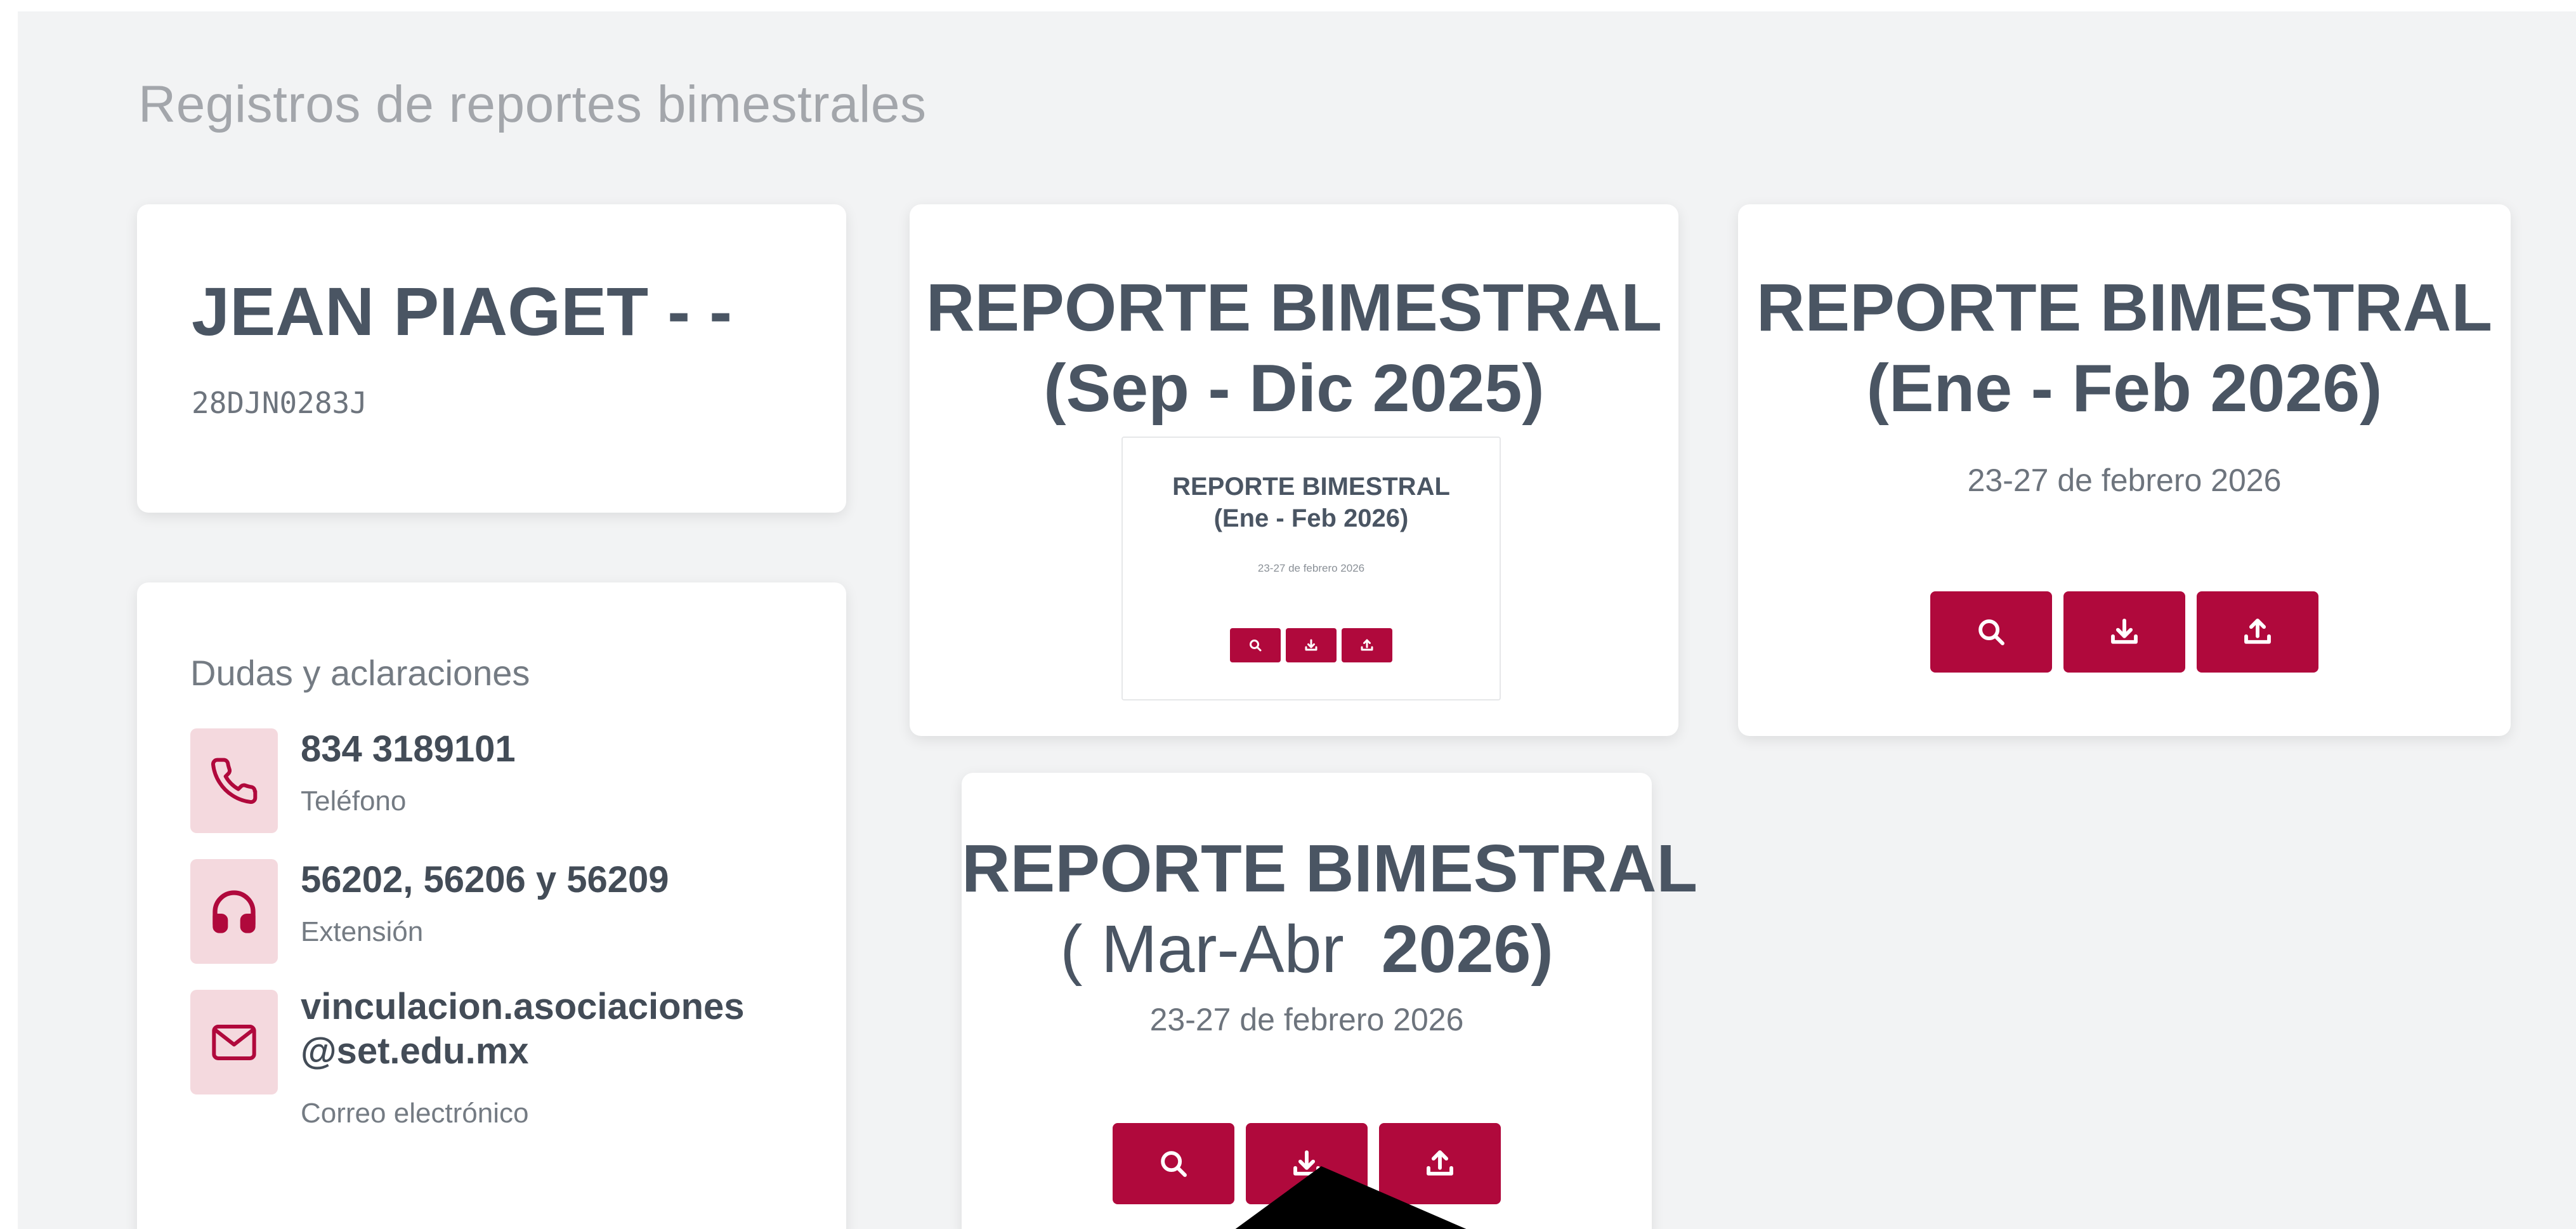  I want to click on report-title: REPORTE BIMESTRAL (Sep - Dic 2025), so click(1294, 348).